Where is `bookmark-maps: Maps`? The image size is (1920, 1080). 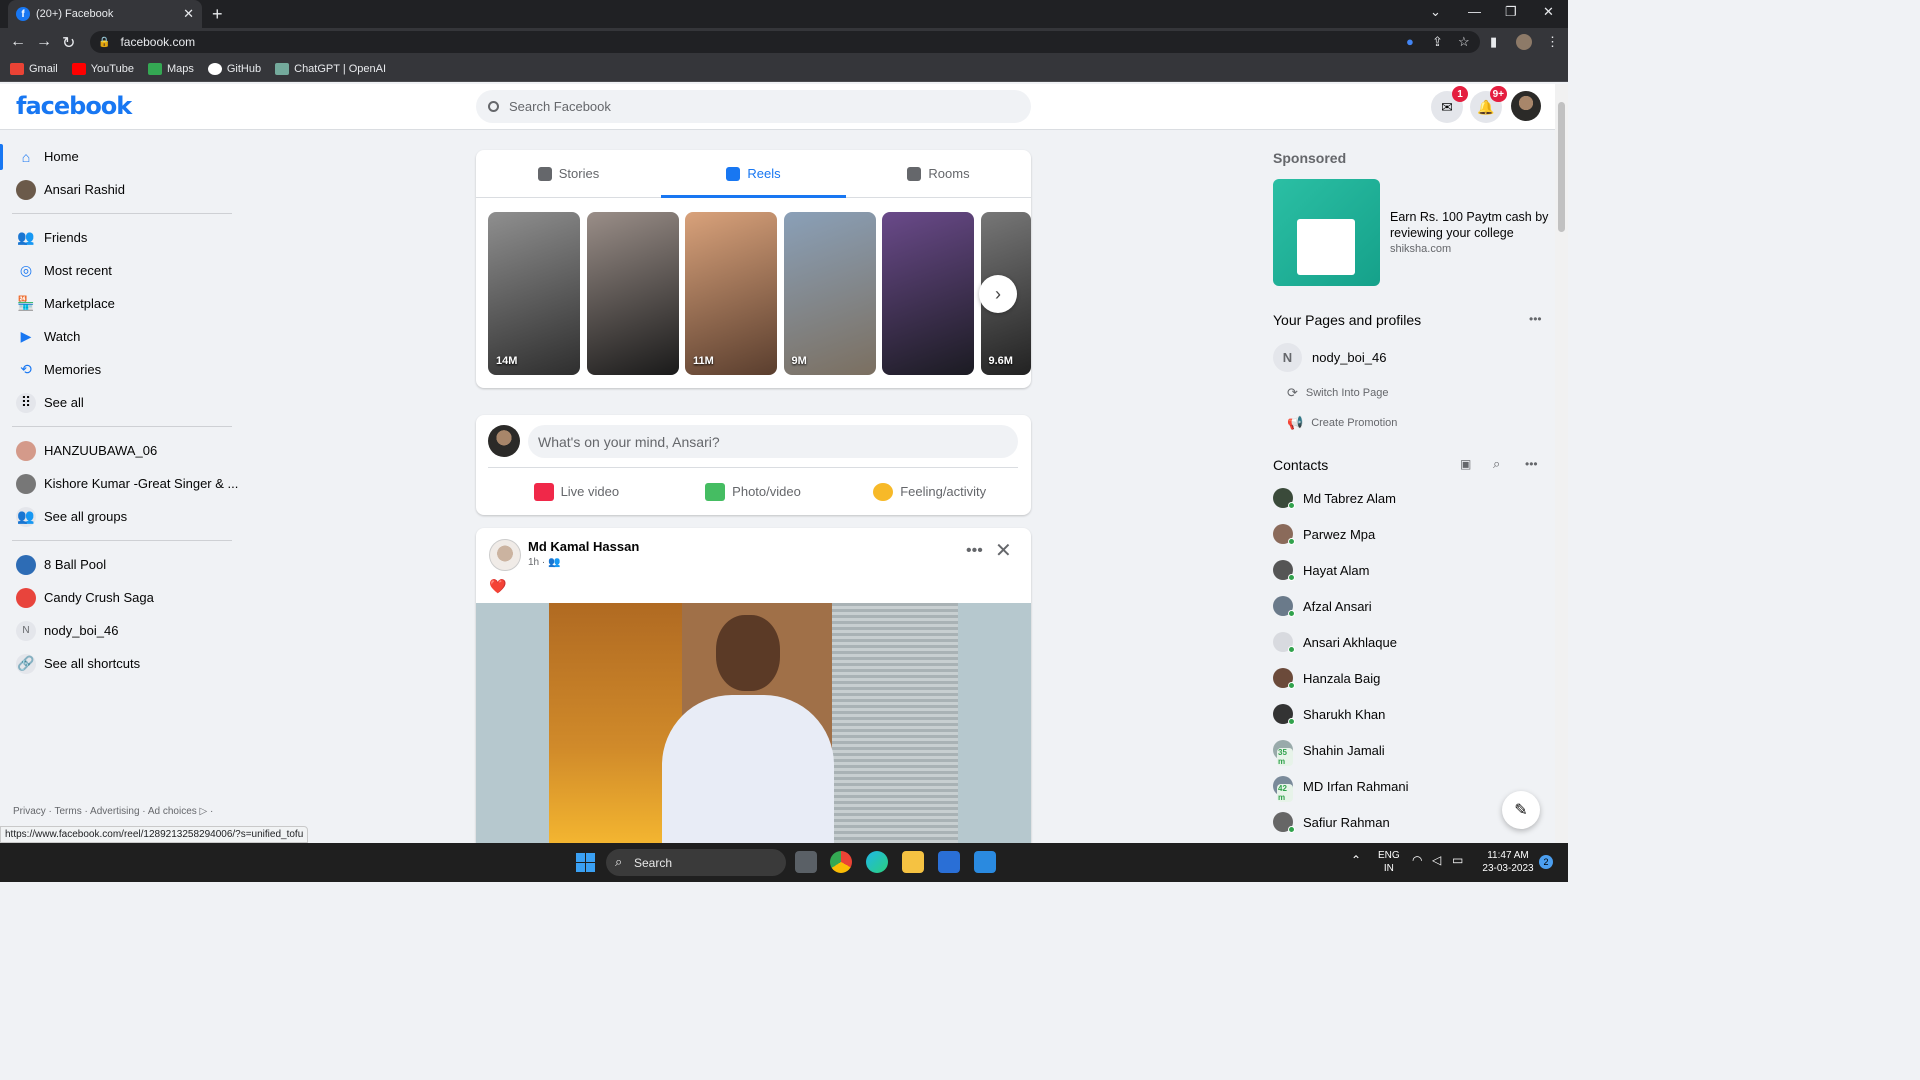 bookmark-maps: Maps is located at coordinates (170, 68).